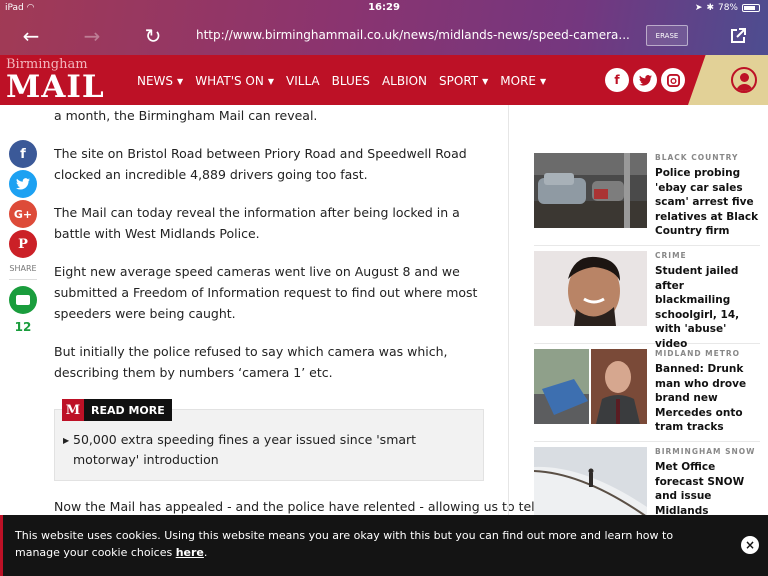  I want to click on read-more-tag: M READ MORE, so click(117, 410).